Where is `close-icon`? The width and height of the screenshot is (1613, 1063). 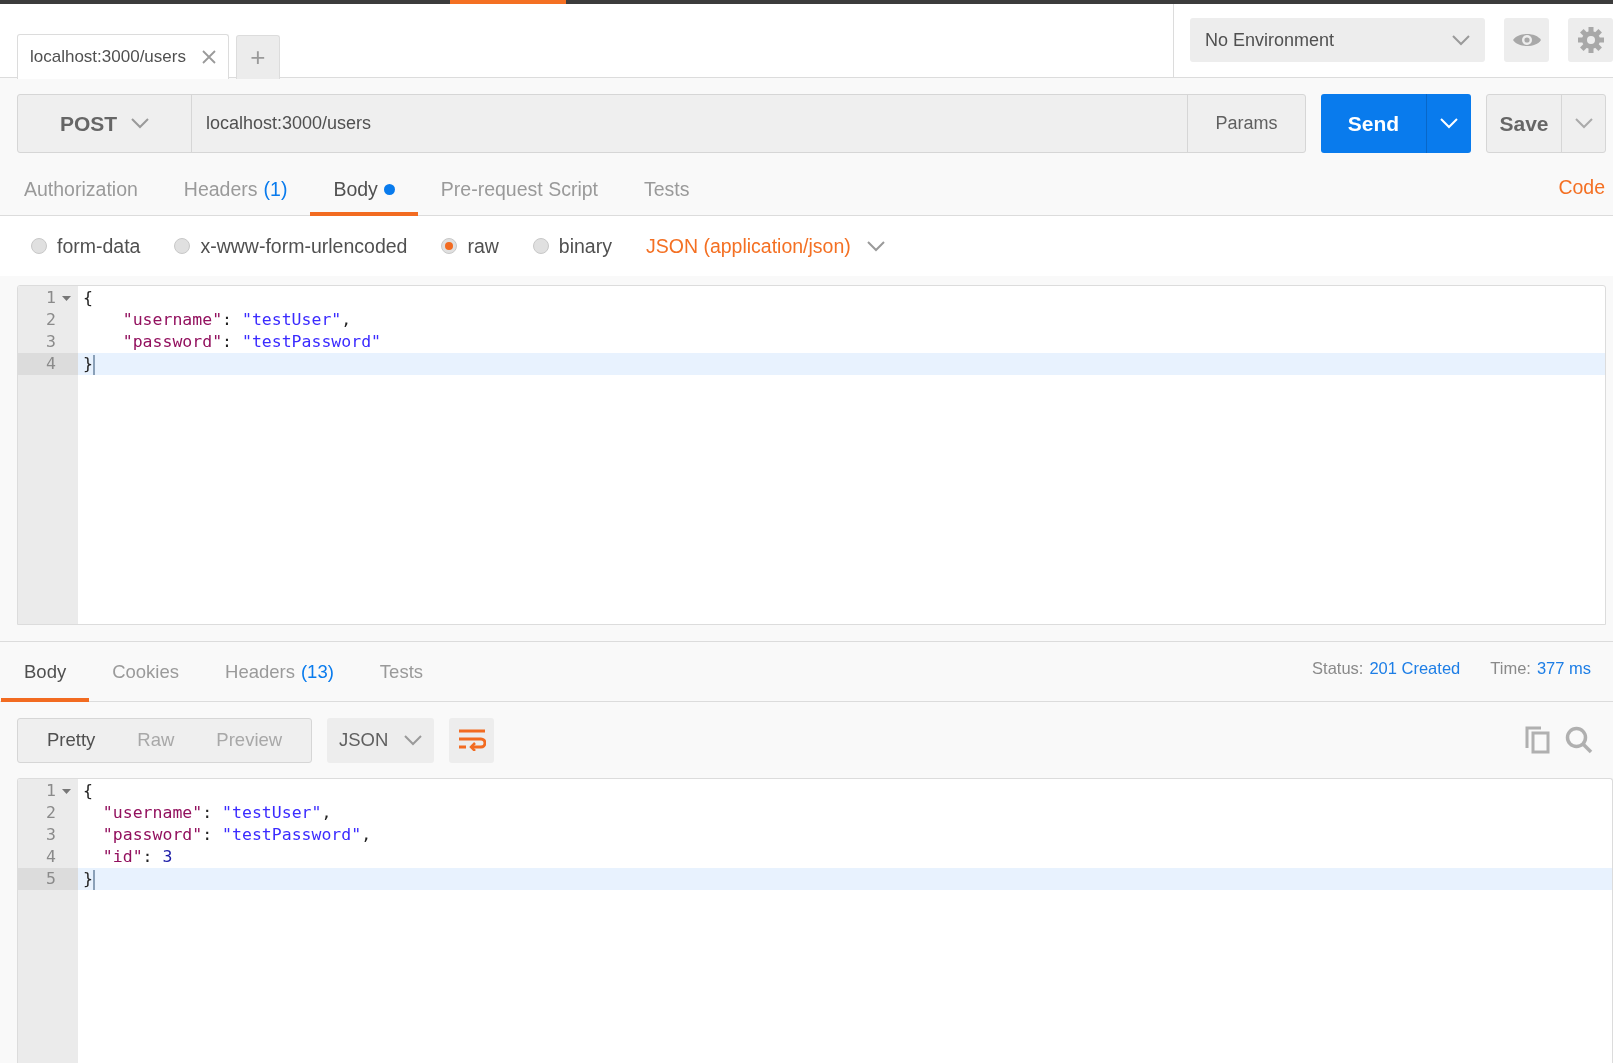
close-icon is located at coordinates (208, 57).